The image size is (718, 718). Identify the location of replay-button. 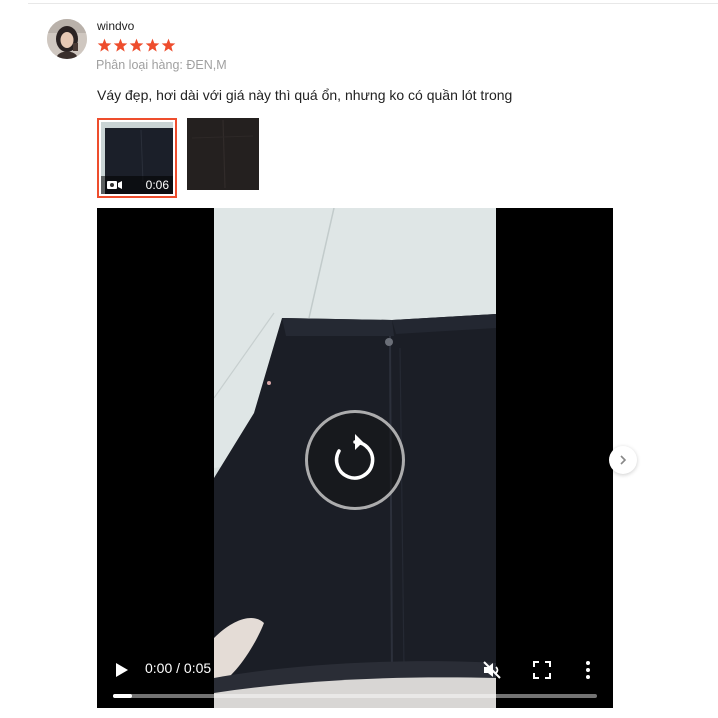
(355, 460).